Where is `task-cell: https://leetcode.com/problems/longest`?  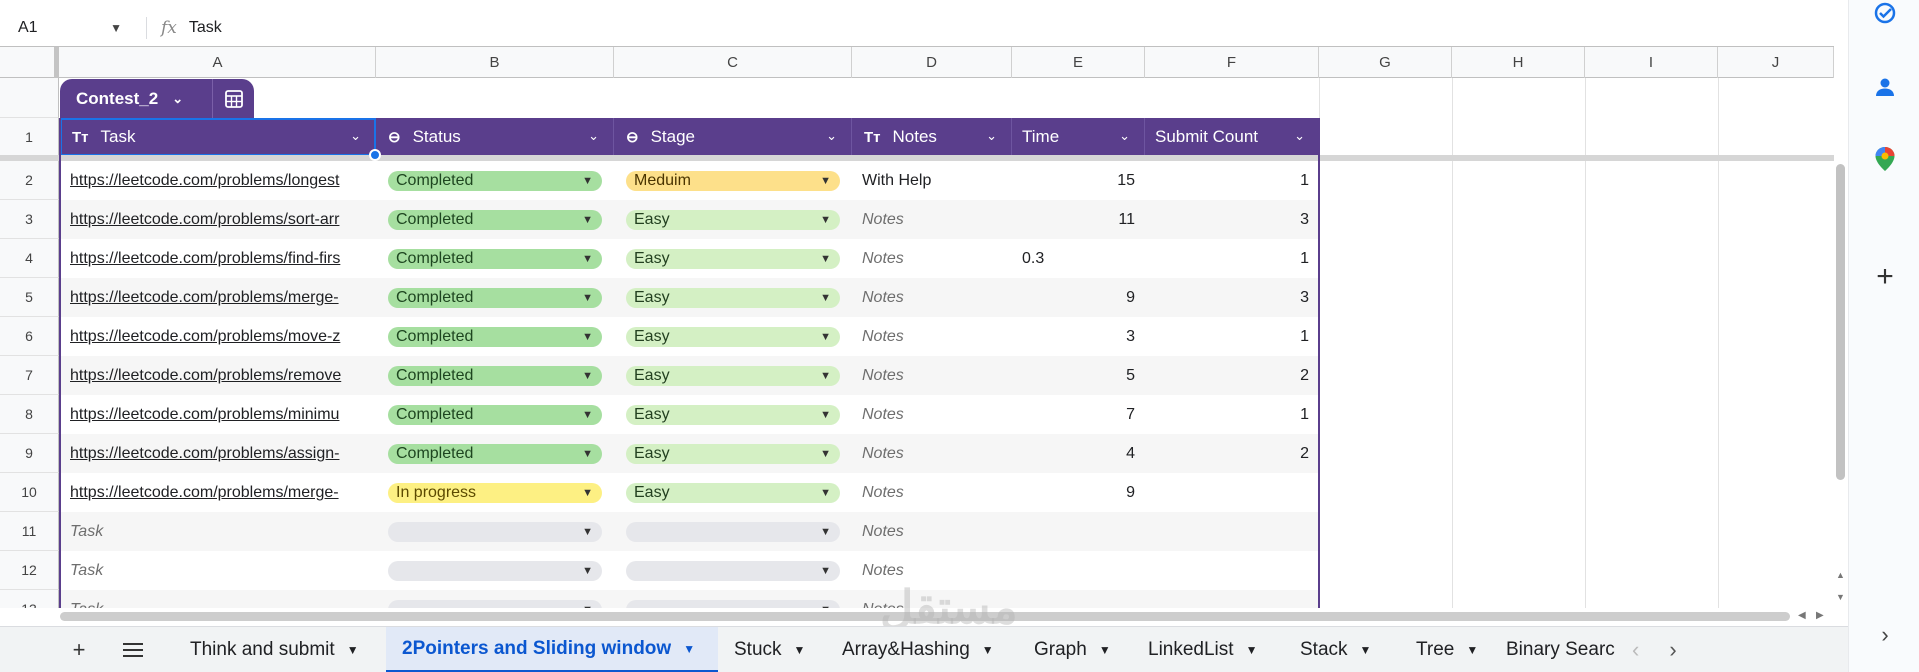
task-cell: https://leetcode.com/problems/longest is located at coordinates (220, 180).